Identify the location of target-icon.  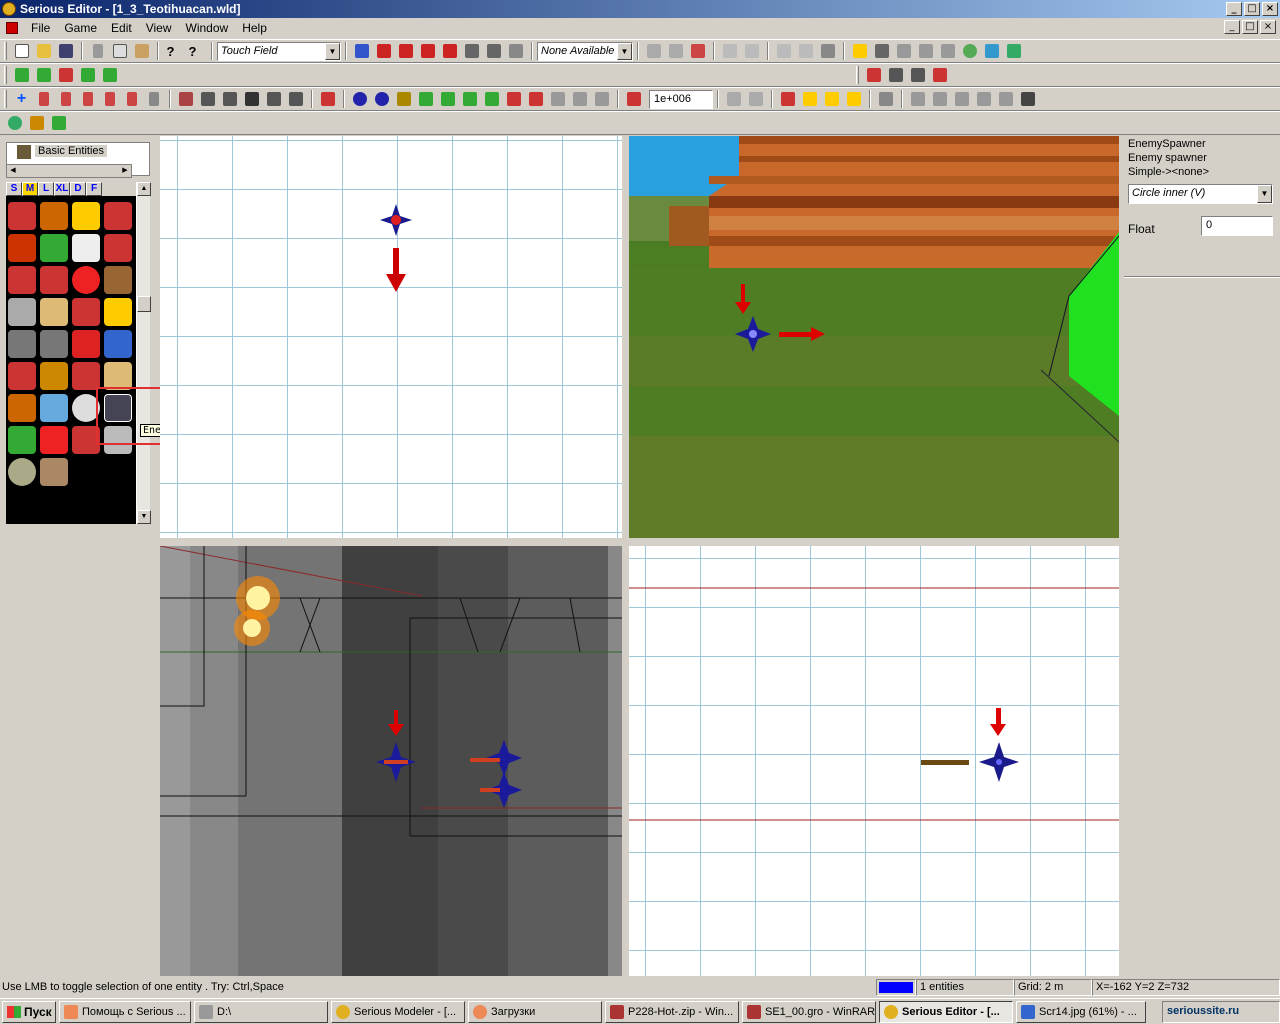
(969, 51).